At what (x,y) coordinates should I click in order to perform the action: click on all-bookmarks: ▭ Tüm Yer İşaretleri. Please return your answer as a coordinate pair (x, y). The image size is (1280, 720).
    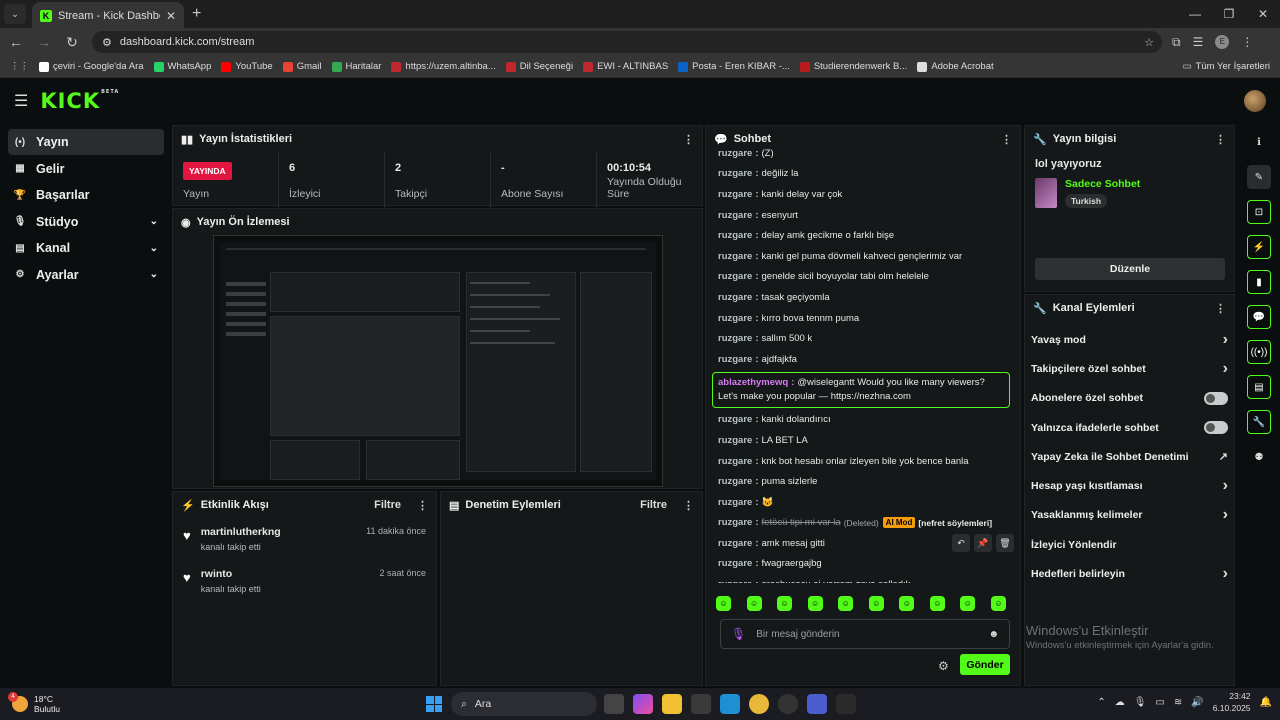
    Looking at the image, I should click on (1226, 66).